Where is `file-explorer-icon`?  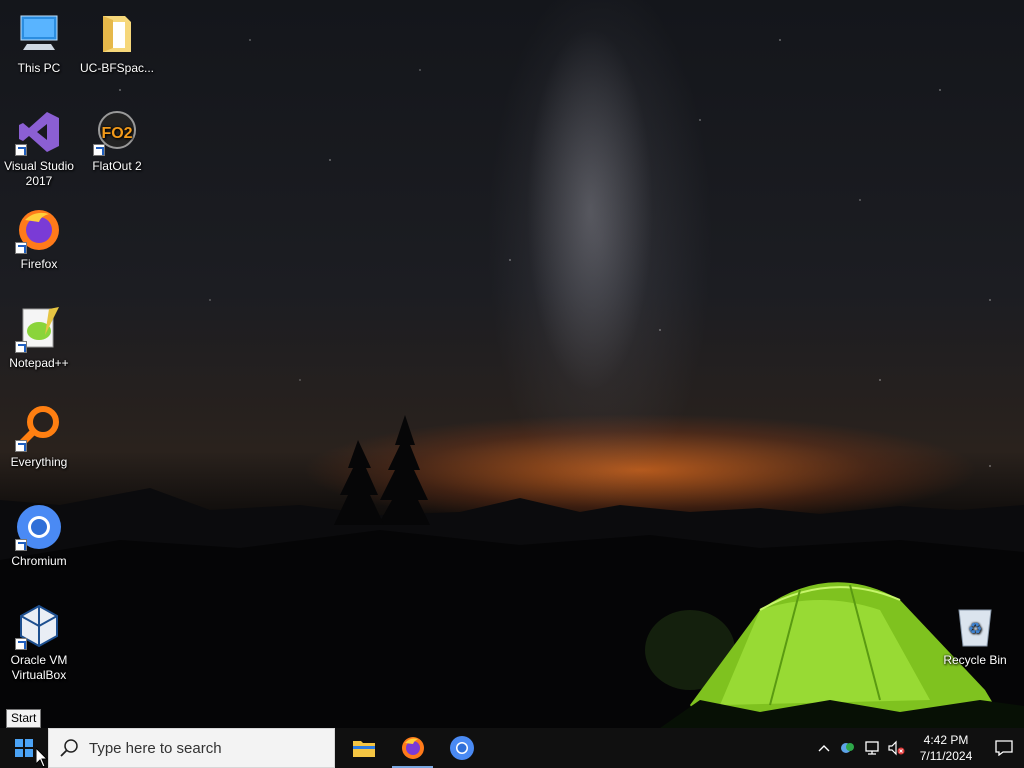
file-explorer-icon is located at coordinates (363, 749).